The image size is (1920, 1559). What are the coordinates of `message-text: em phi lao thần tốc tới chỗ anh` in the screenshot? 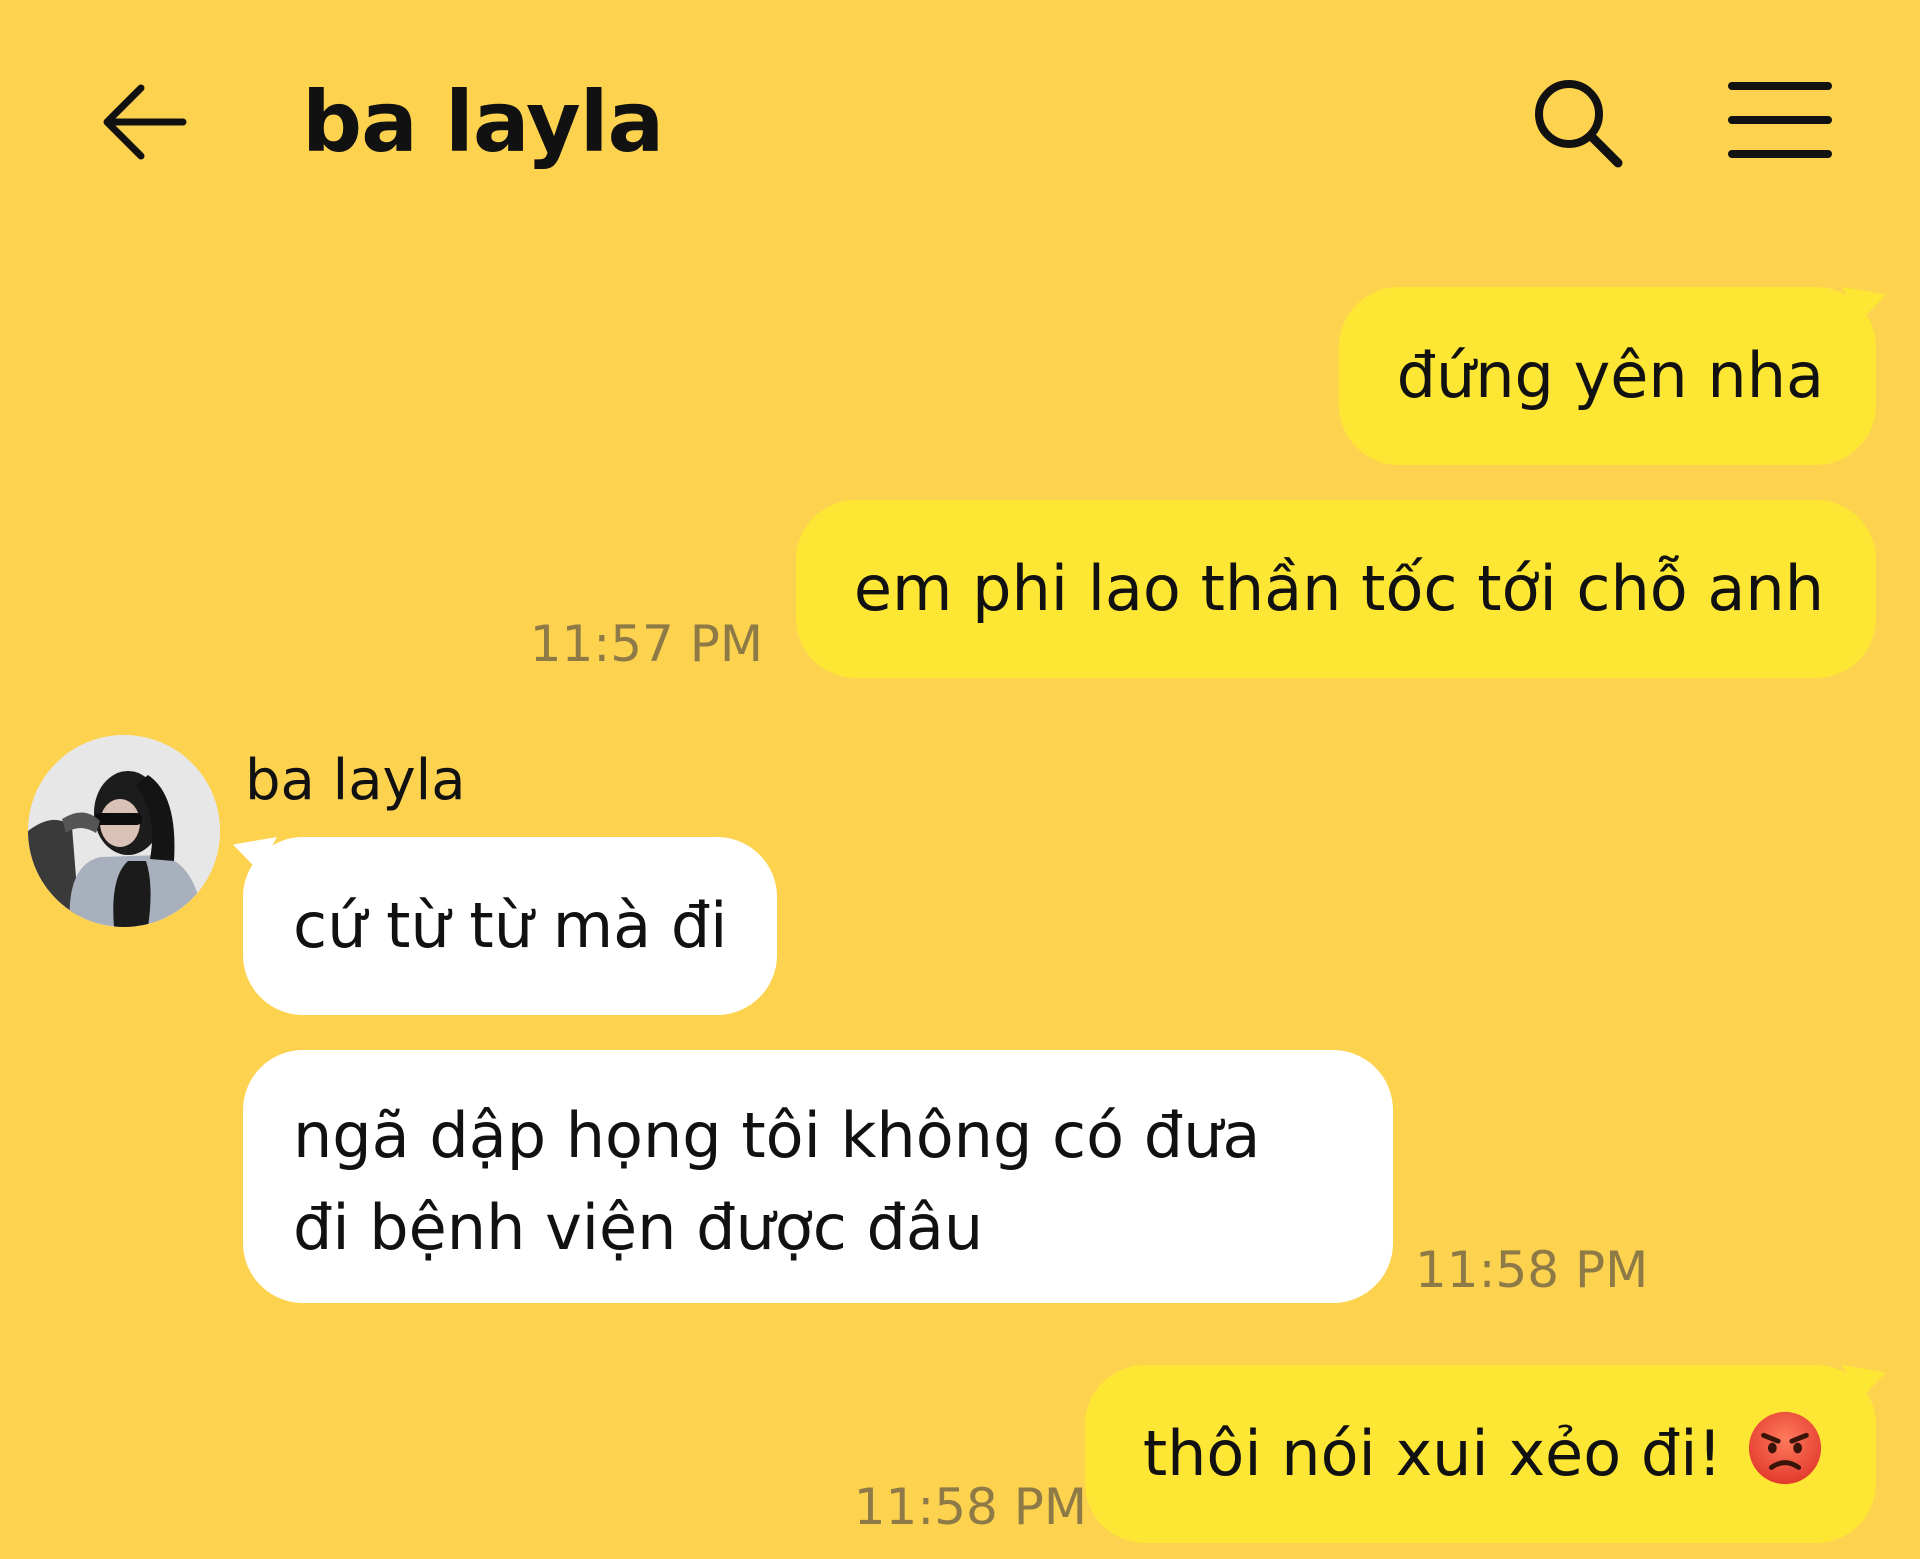 It's located at (1338, 588).